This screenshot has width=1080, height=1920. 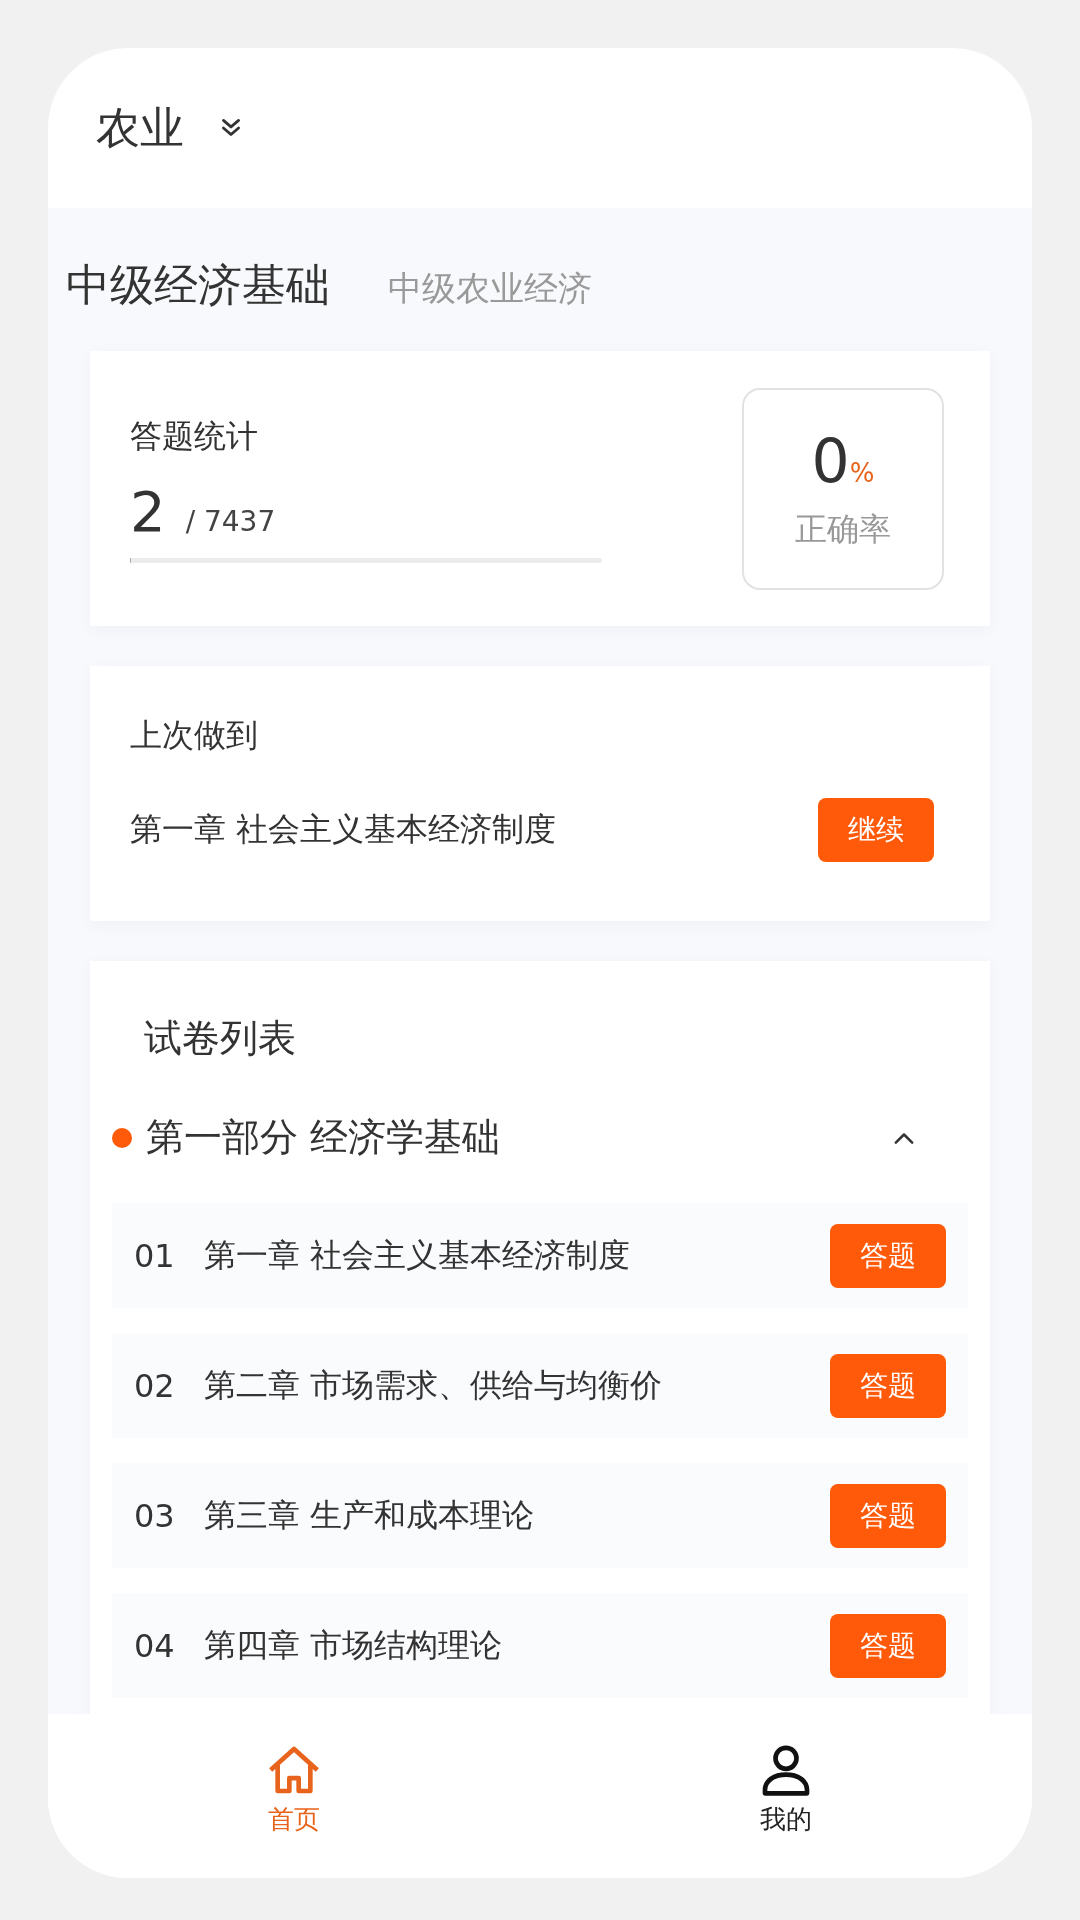 What do you see at coordinates (140, 128) in the screenshot?
I see `category-title: 农业` at bounding box center [140, 128].